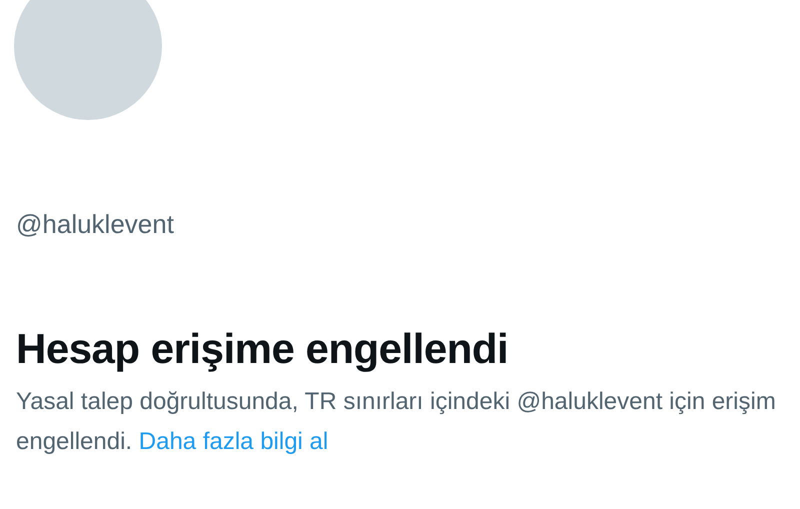  I want to click on notice-title: Hesap erişime engellendi, so click(263, 349).